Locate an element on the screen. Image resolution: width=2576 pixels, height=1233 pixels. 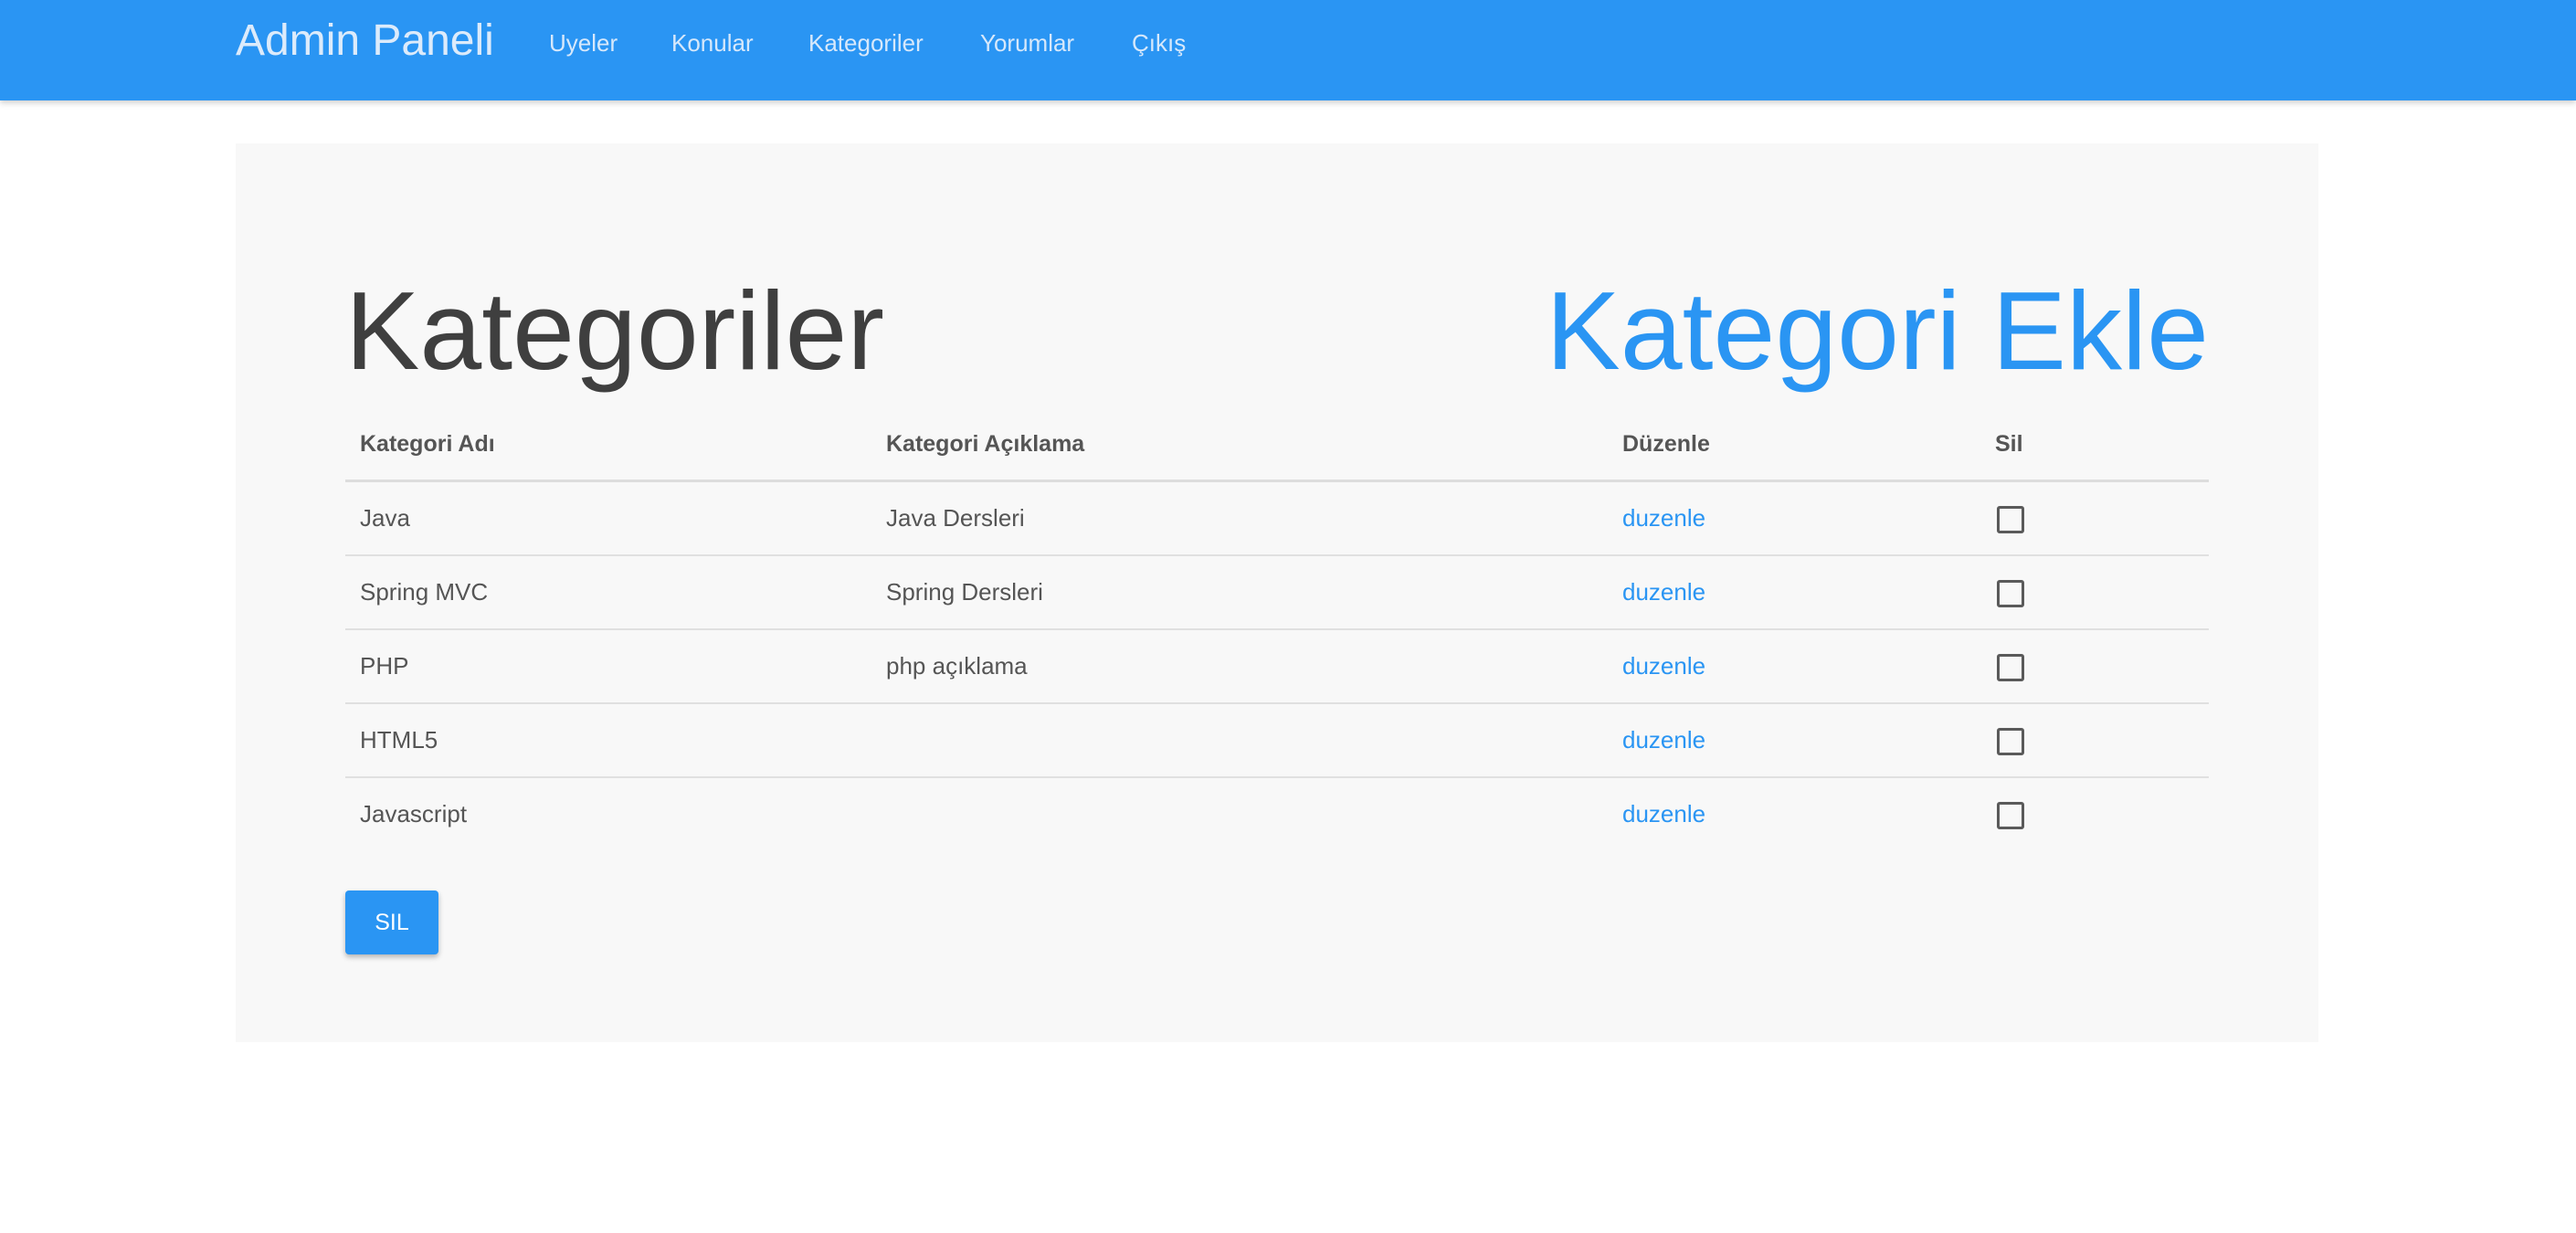
table-row: Java Java Dersleri duzenle is located at coordinates (1277, 518).